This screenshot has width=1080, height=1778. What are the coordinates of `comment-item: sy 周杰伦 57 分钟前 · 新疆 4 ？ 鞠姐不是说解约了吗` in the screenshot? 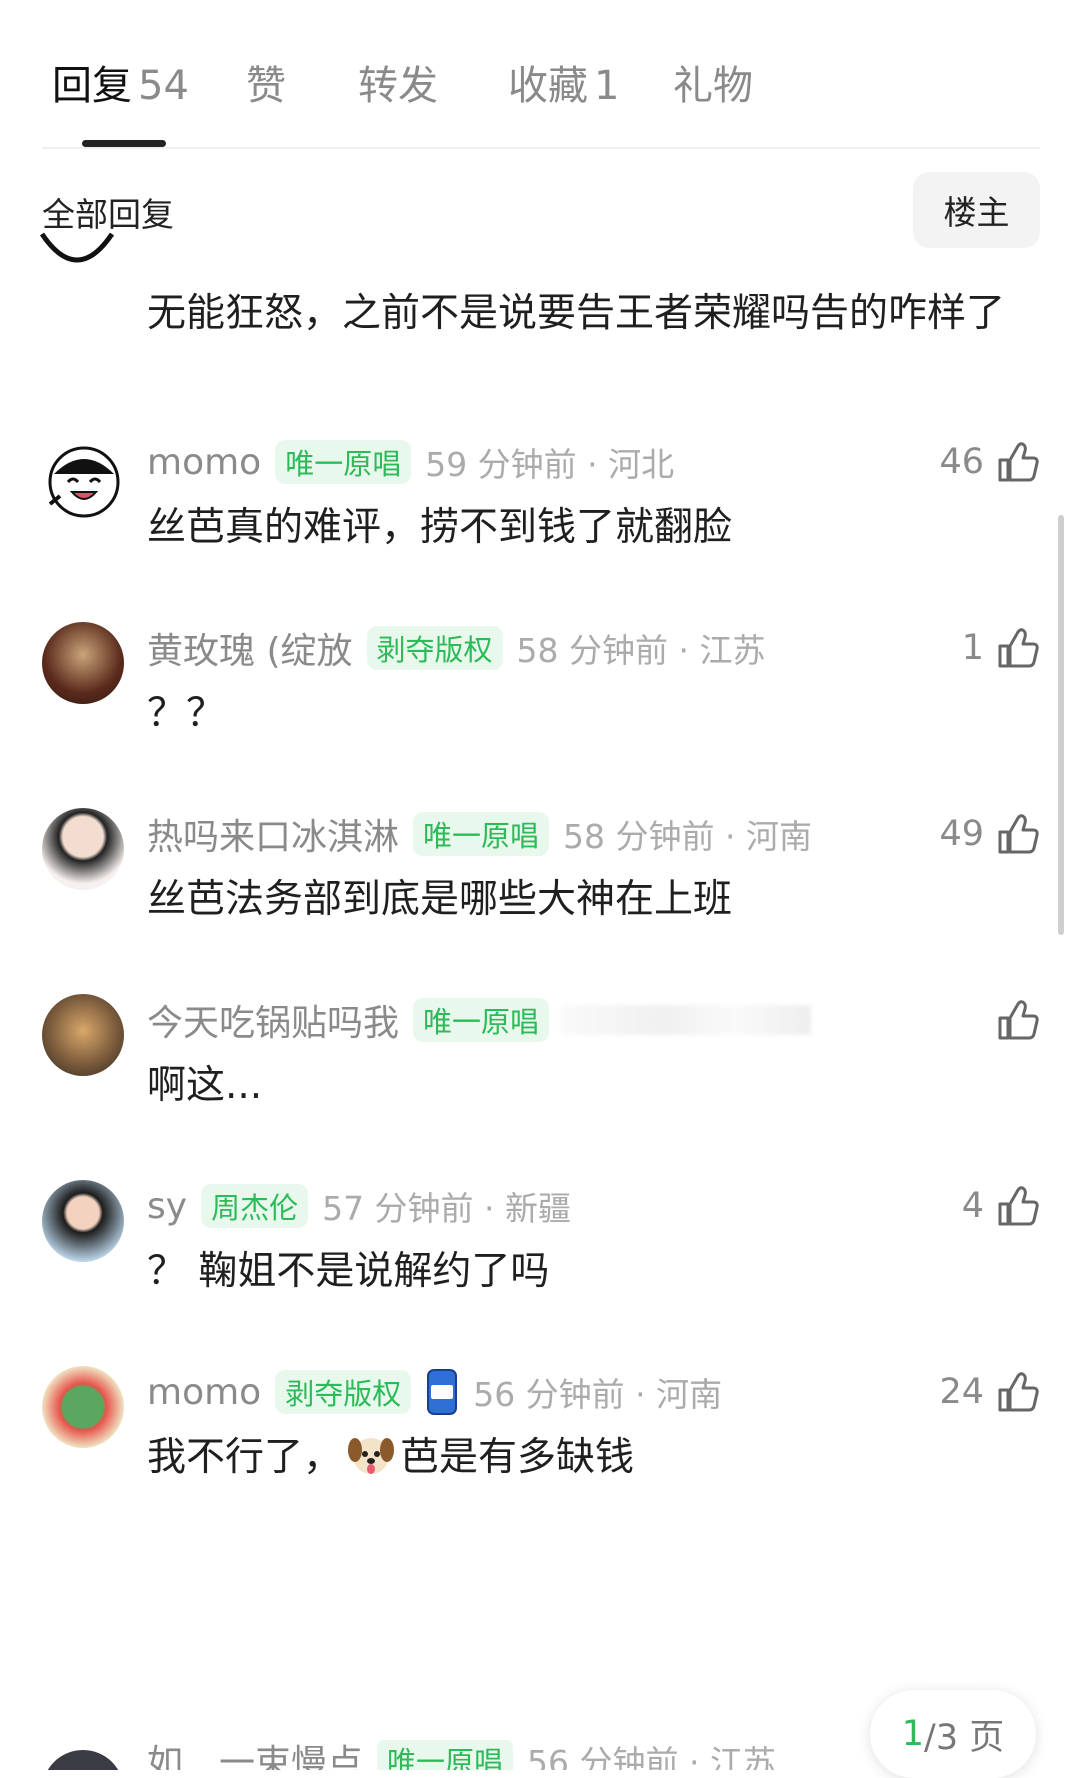 It's located at (540, 1280).